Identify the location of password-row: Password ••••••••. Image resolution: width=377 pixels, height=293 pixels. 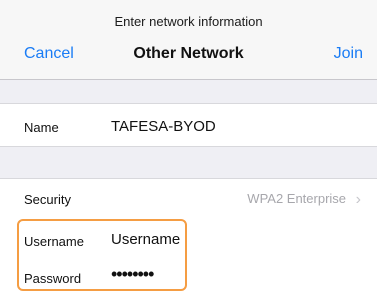
(188, 274).